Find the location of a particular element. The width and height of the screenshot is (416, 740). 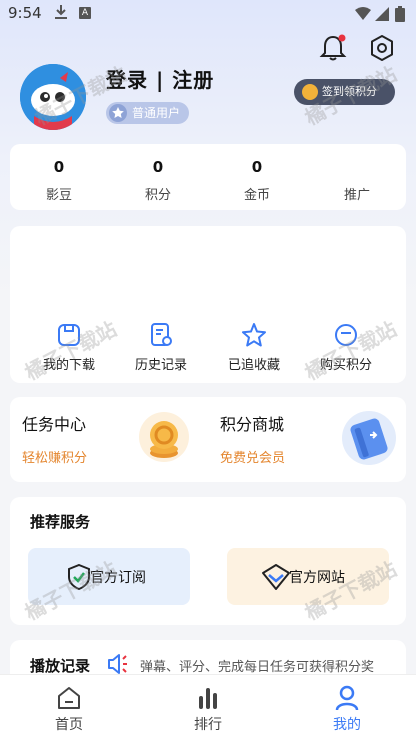

checkin-label: 签到领积分 is located at coordinates (349, 91).